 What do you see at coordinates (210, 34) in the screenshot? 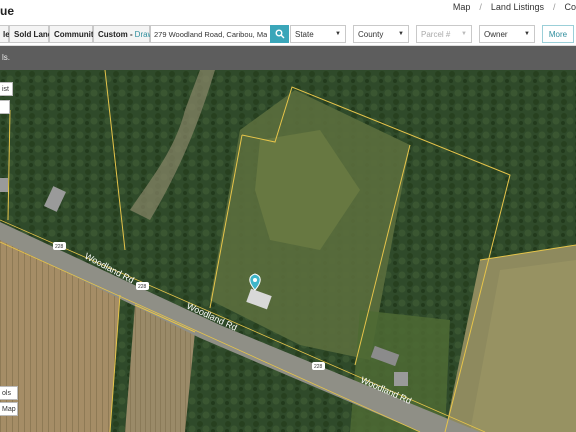
I see `address-search-input` at bounding box center [210, 34].